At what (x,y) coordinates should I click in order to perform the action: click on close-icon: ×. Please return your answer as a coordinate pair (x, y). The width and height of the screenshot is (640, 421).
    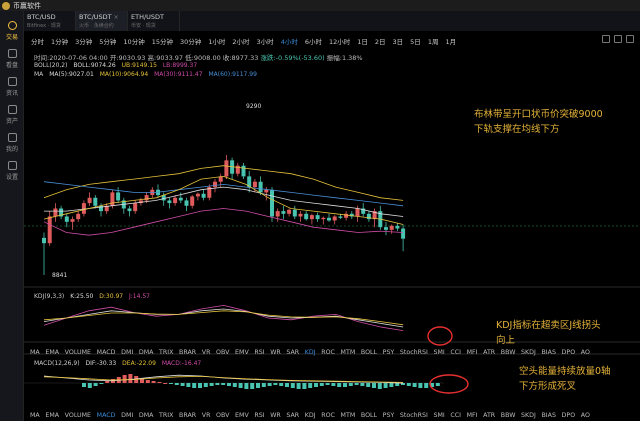
    Looking at the image, I should click on (116, 17).